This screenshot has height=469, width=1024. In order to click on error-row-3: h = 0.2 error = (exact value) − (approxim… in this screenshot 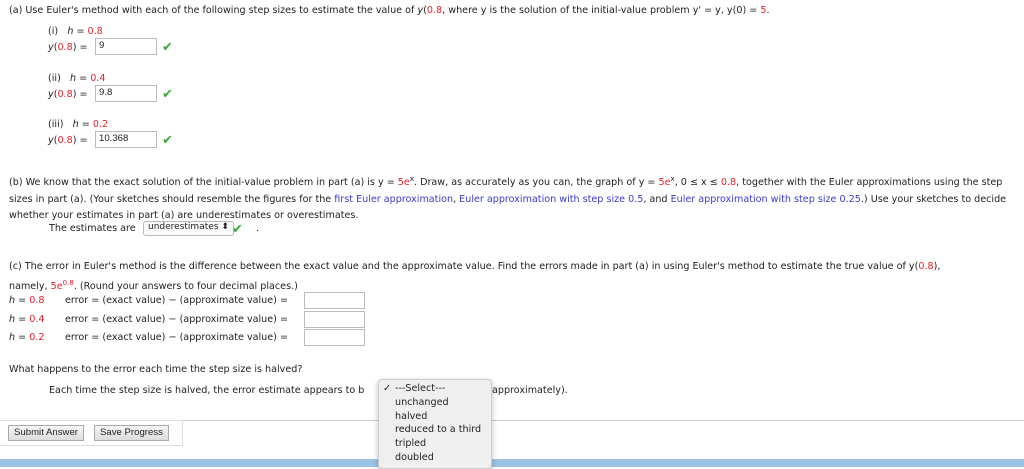, I will do `click(148, 337)`.